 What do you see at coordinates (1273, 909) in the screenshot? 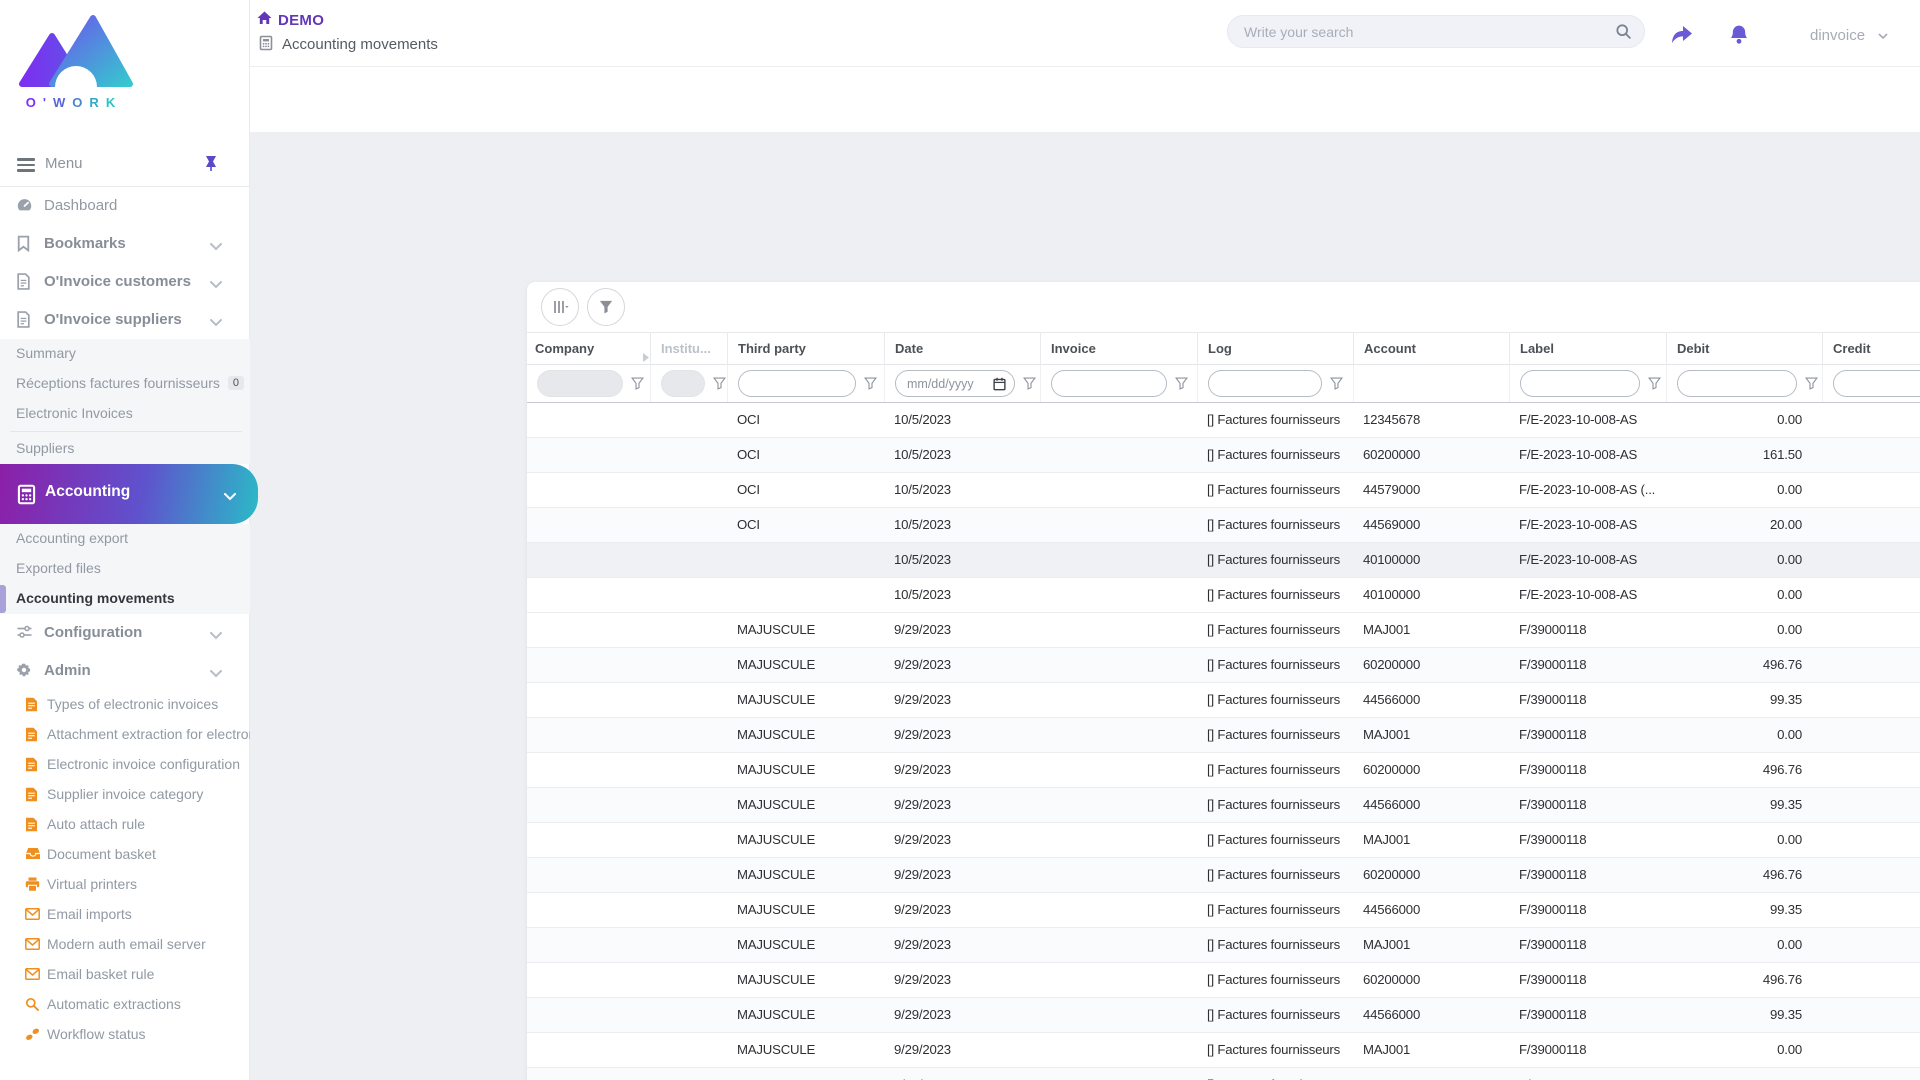
I see `cell-log: [] Factures fournisseurs` at bounding box center [1273, 909].